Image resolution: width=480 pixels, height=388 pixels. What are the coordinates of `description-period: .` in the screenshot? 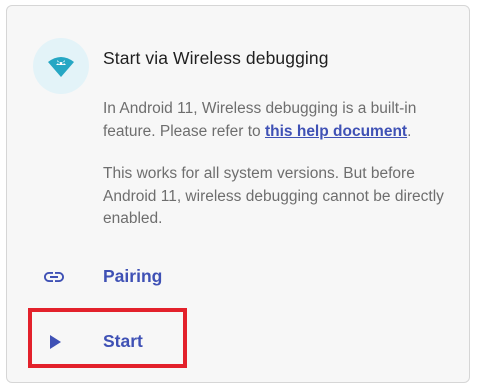 It's located at (409, 131).